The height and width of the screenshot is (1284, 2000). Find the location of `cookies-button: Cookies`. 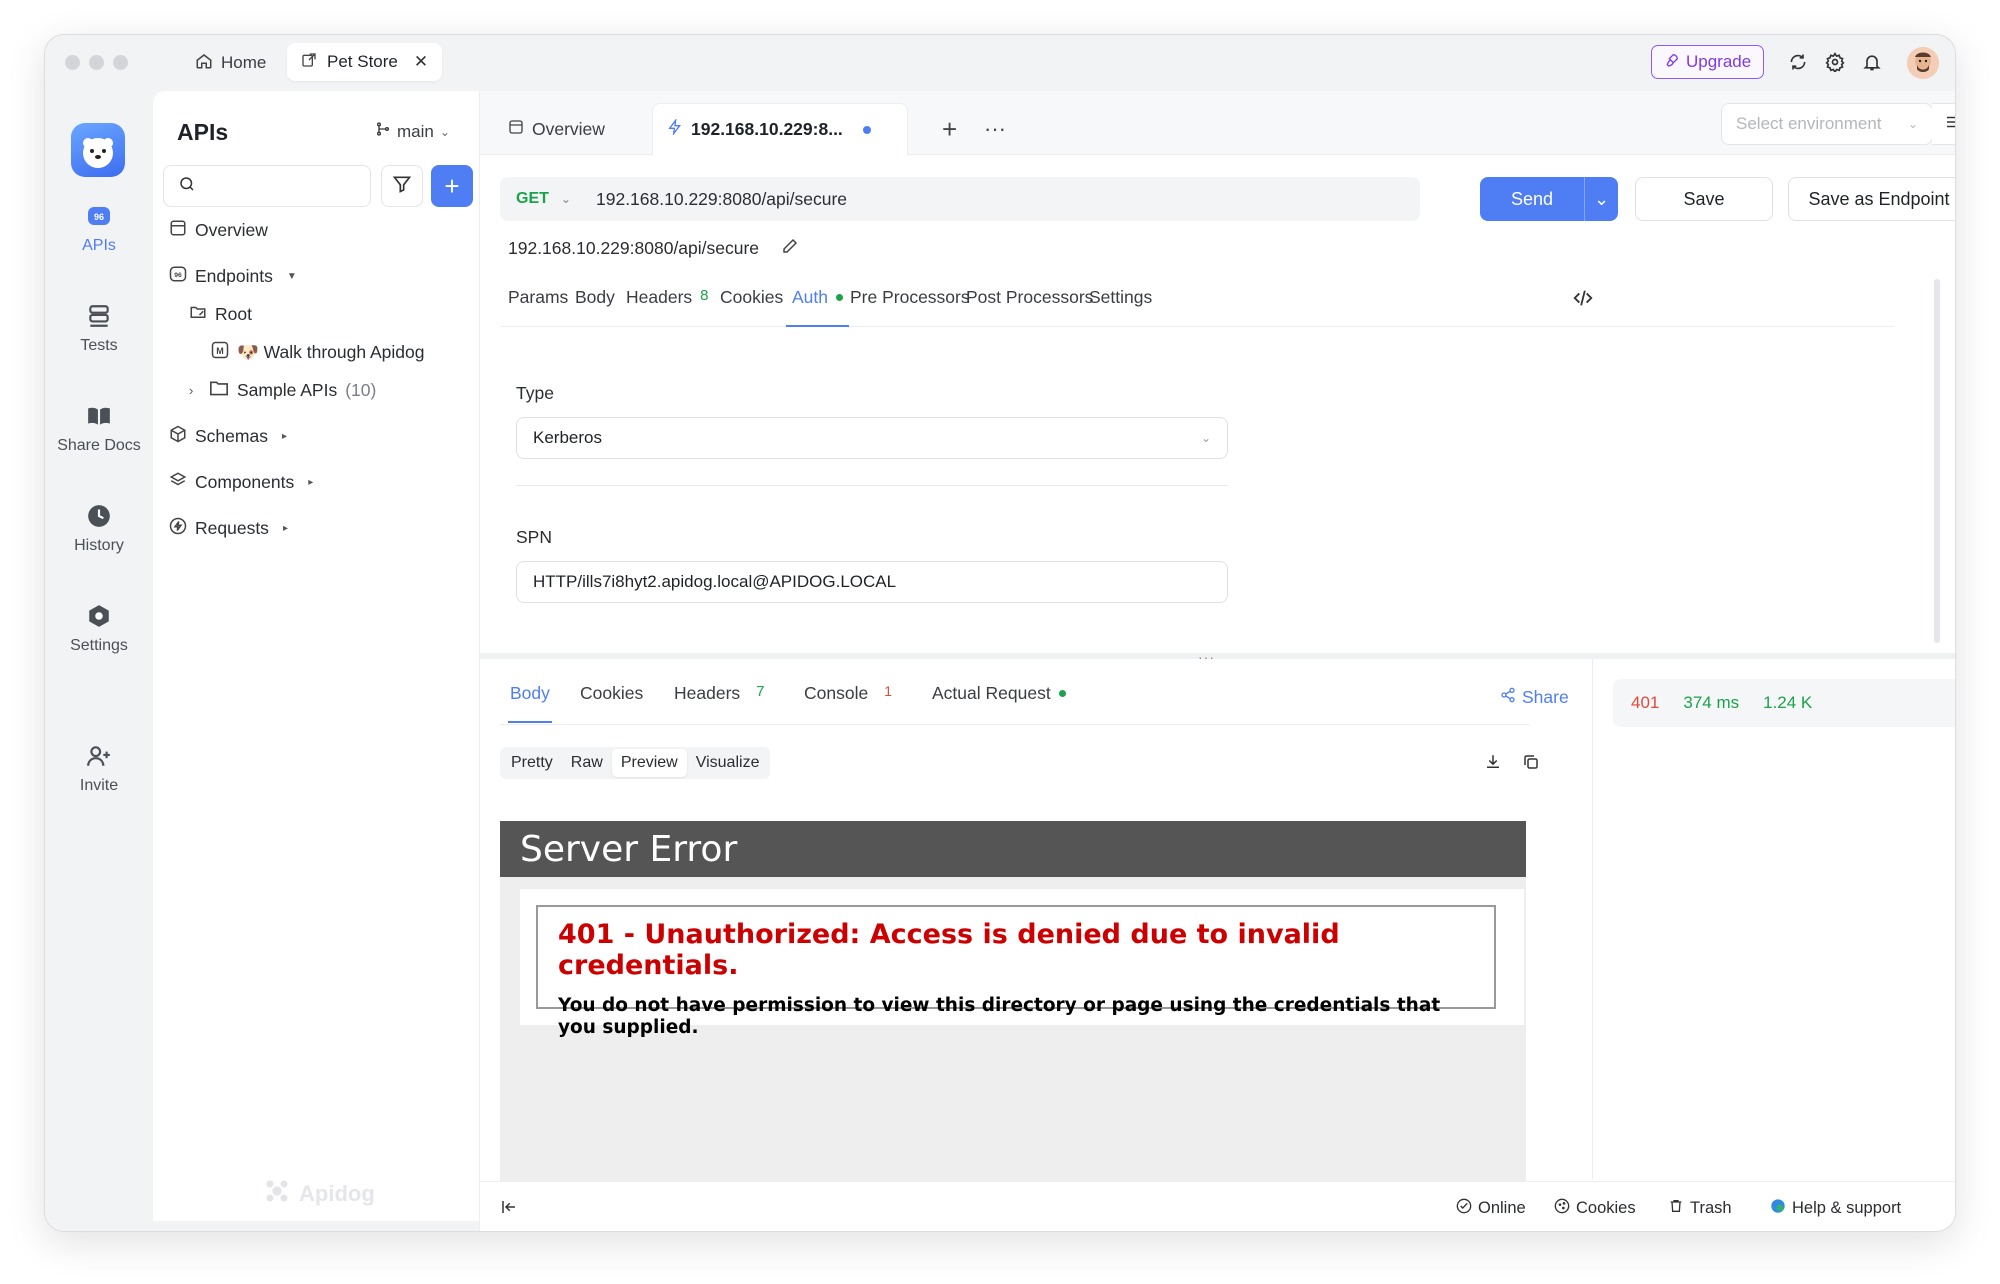

cookies-button: Cookies is located at coordinates (1595, 1208).